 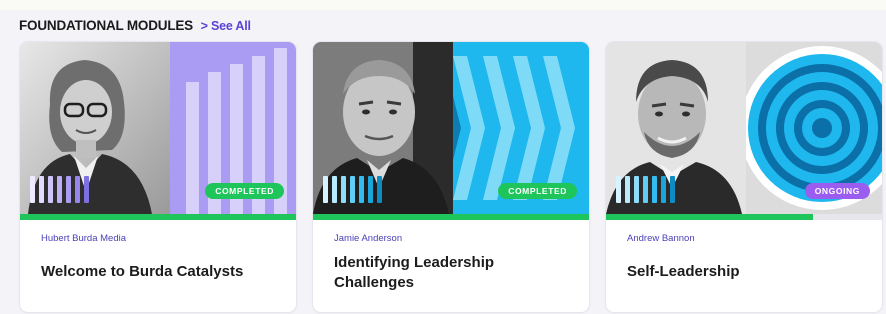 I want to click on section-title: FOUNDATIONAL MODULES, so click(x=106, y=25).